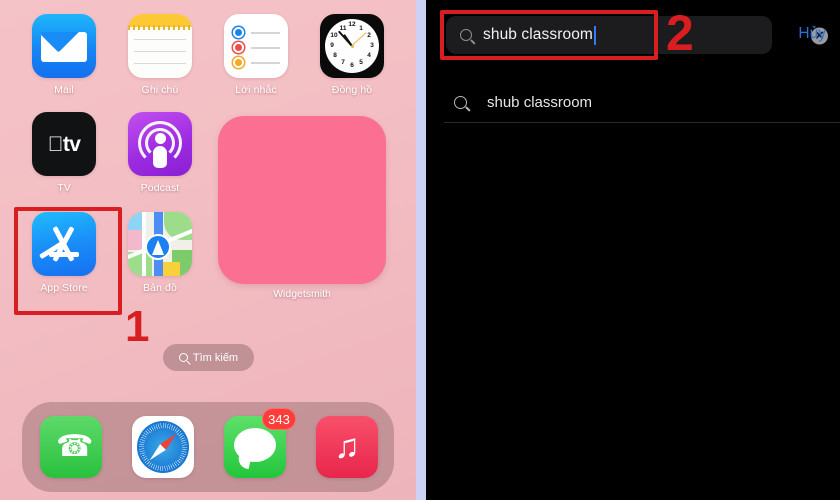  I want to click on app-icon-notes: Ghi chú, so click(160, 55).